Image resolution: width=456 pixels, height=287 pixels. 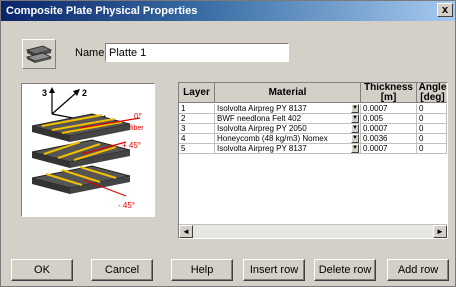 I want to click on title-bar: Composite Plate Physical Properties x, so click(x=228, y=11).